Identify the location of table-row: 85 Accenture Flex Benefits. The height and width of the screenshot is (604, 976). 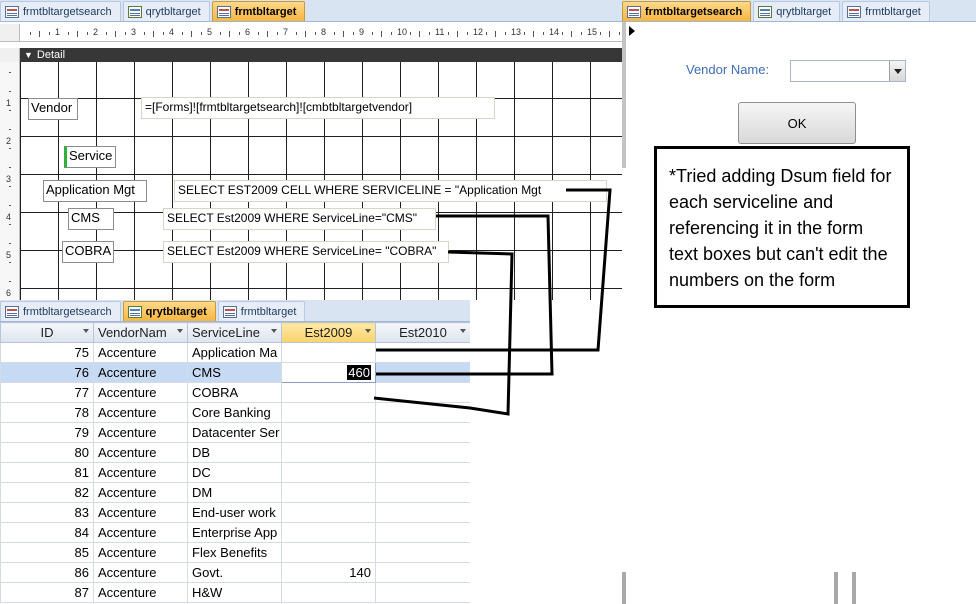
(235, 552).